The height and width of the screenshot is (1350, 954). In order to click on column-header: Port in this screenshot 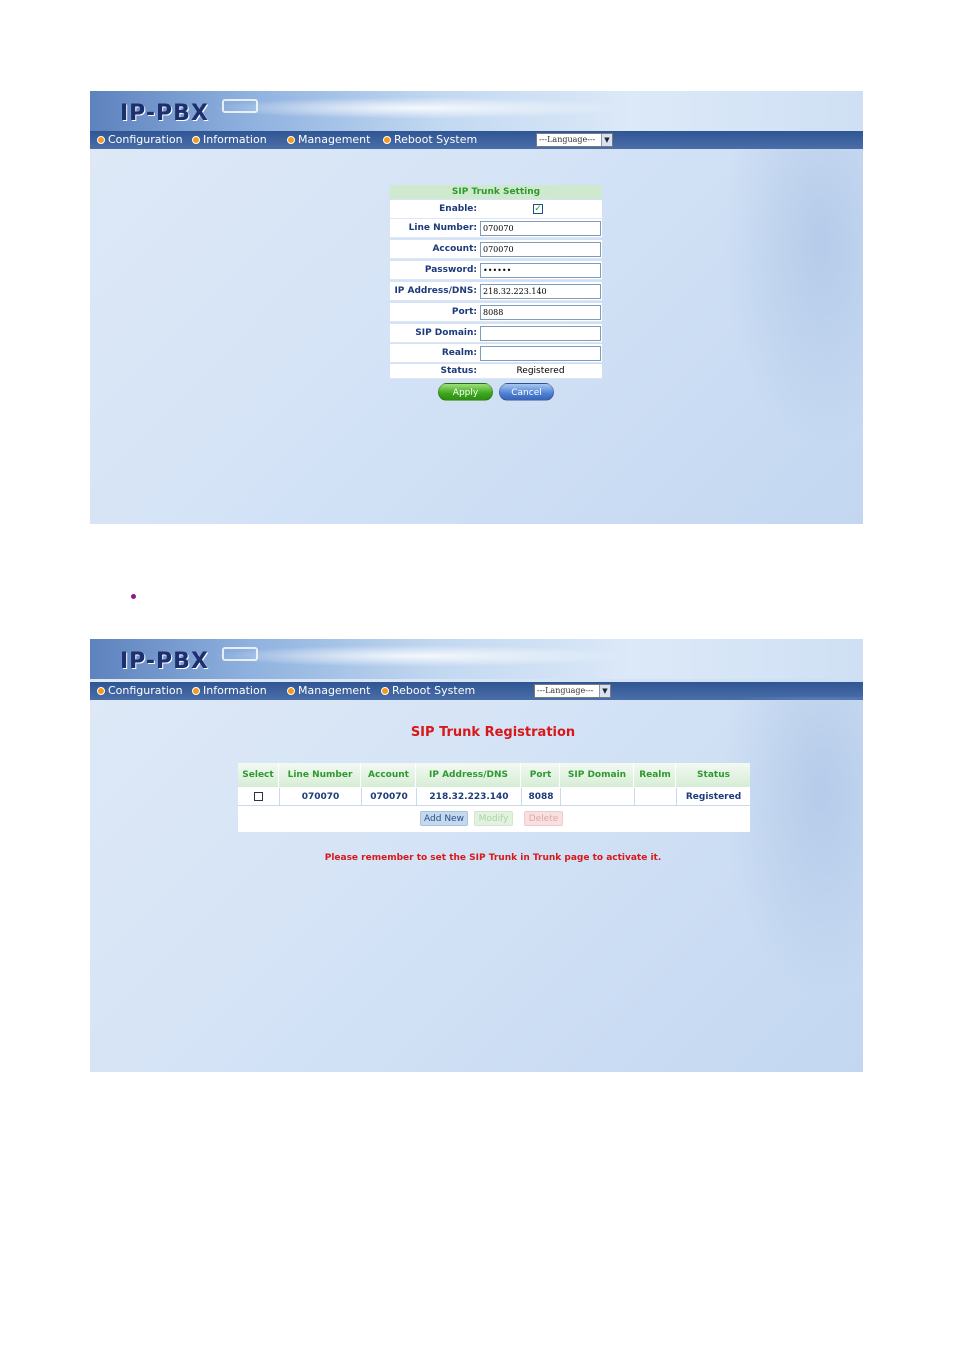, I will do `click(541, 775)`.